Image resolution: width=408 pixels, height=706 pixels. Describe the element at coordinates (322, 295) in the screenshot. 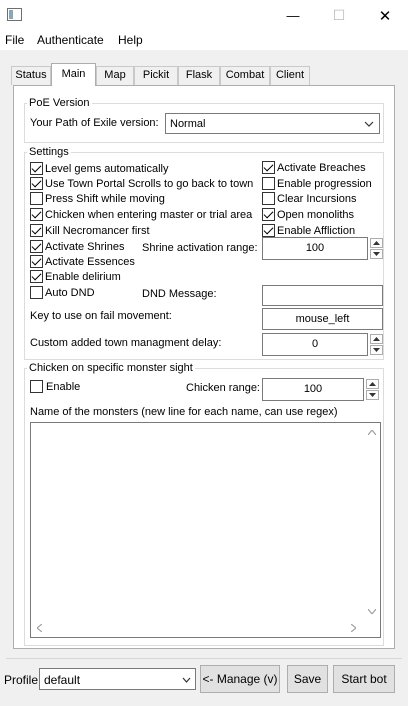

I see `dnd-message-input` at that location.